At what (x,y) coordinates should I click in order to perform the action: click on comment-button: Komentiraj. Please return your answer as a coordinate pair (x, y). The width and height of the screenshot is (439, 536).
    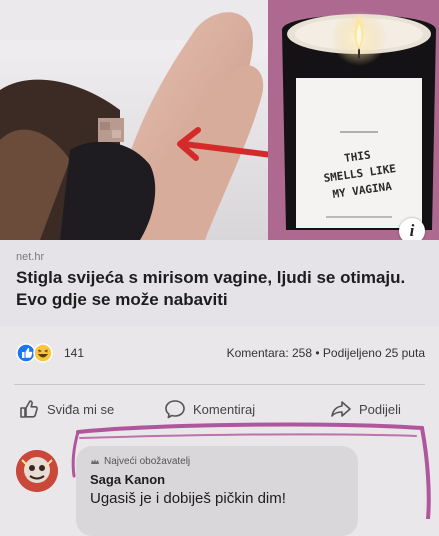
    Looking at the image, I should click on (209, 409).